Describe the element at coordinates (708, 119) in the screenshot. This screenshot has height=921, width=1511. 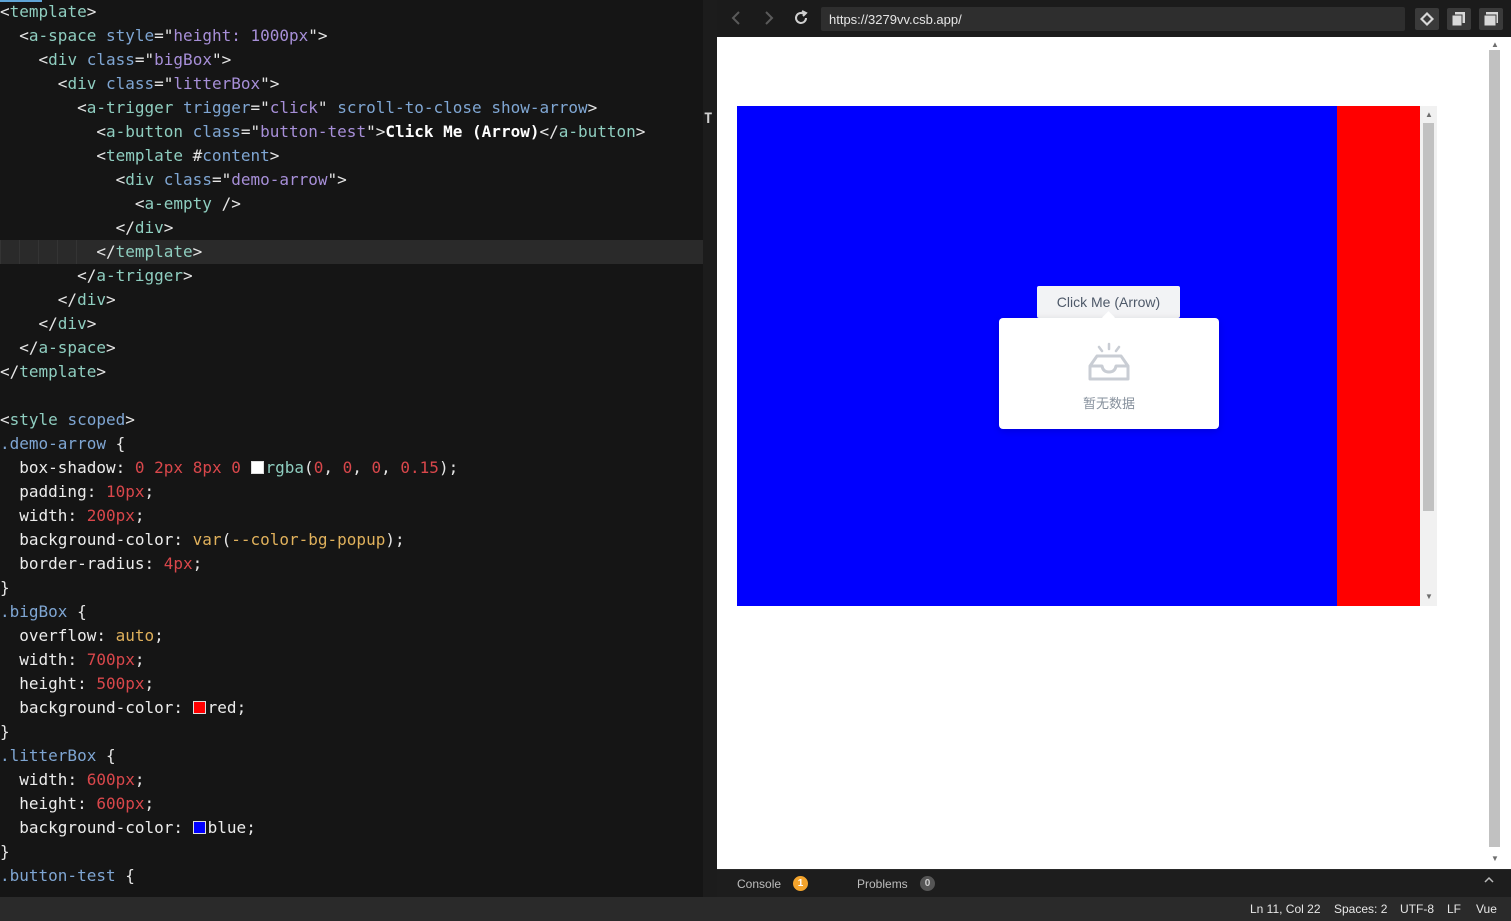
I see `text-cursor-icon: T` at that location.